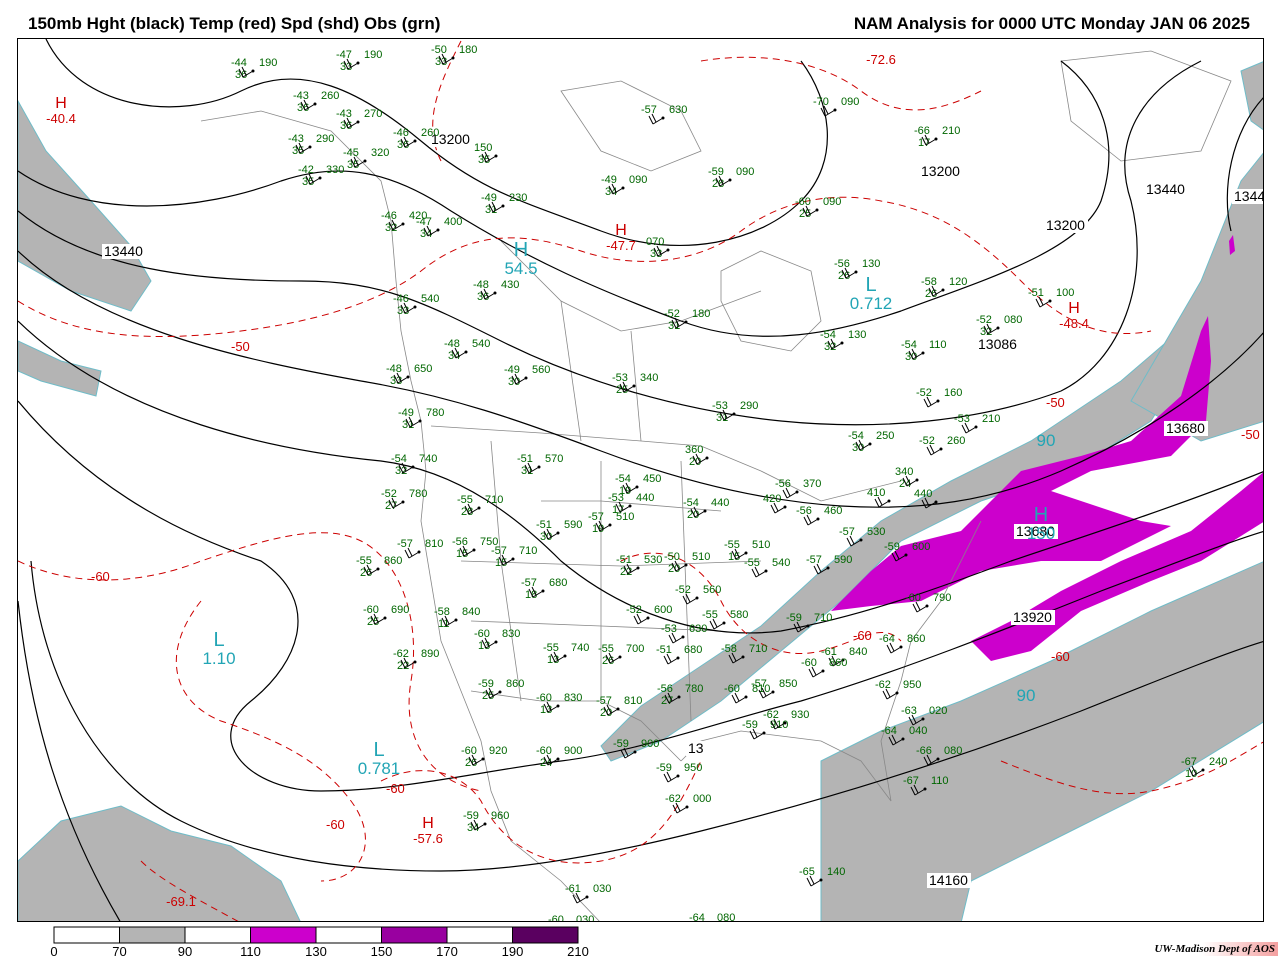 This screenshot has height=960, width=1280. What do you see at coordinates (423, 369) in the screenshot?
I see `obs-height: 650` at bounding box center [423, 369].